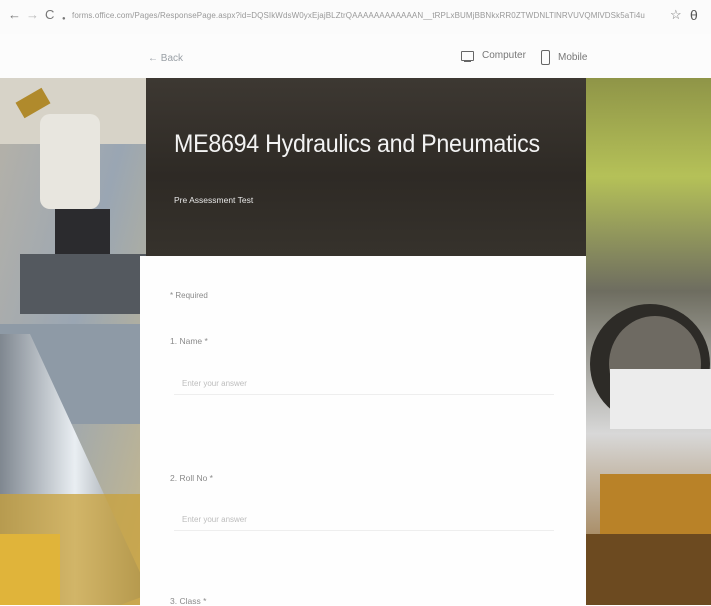 The image size is (711, 606). Describe the element at coordinates (14, 15) in the screenshot. I see `back-arrow-icon: ←` at that location.